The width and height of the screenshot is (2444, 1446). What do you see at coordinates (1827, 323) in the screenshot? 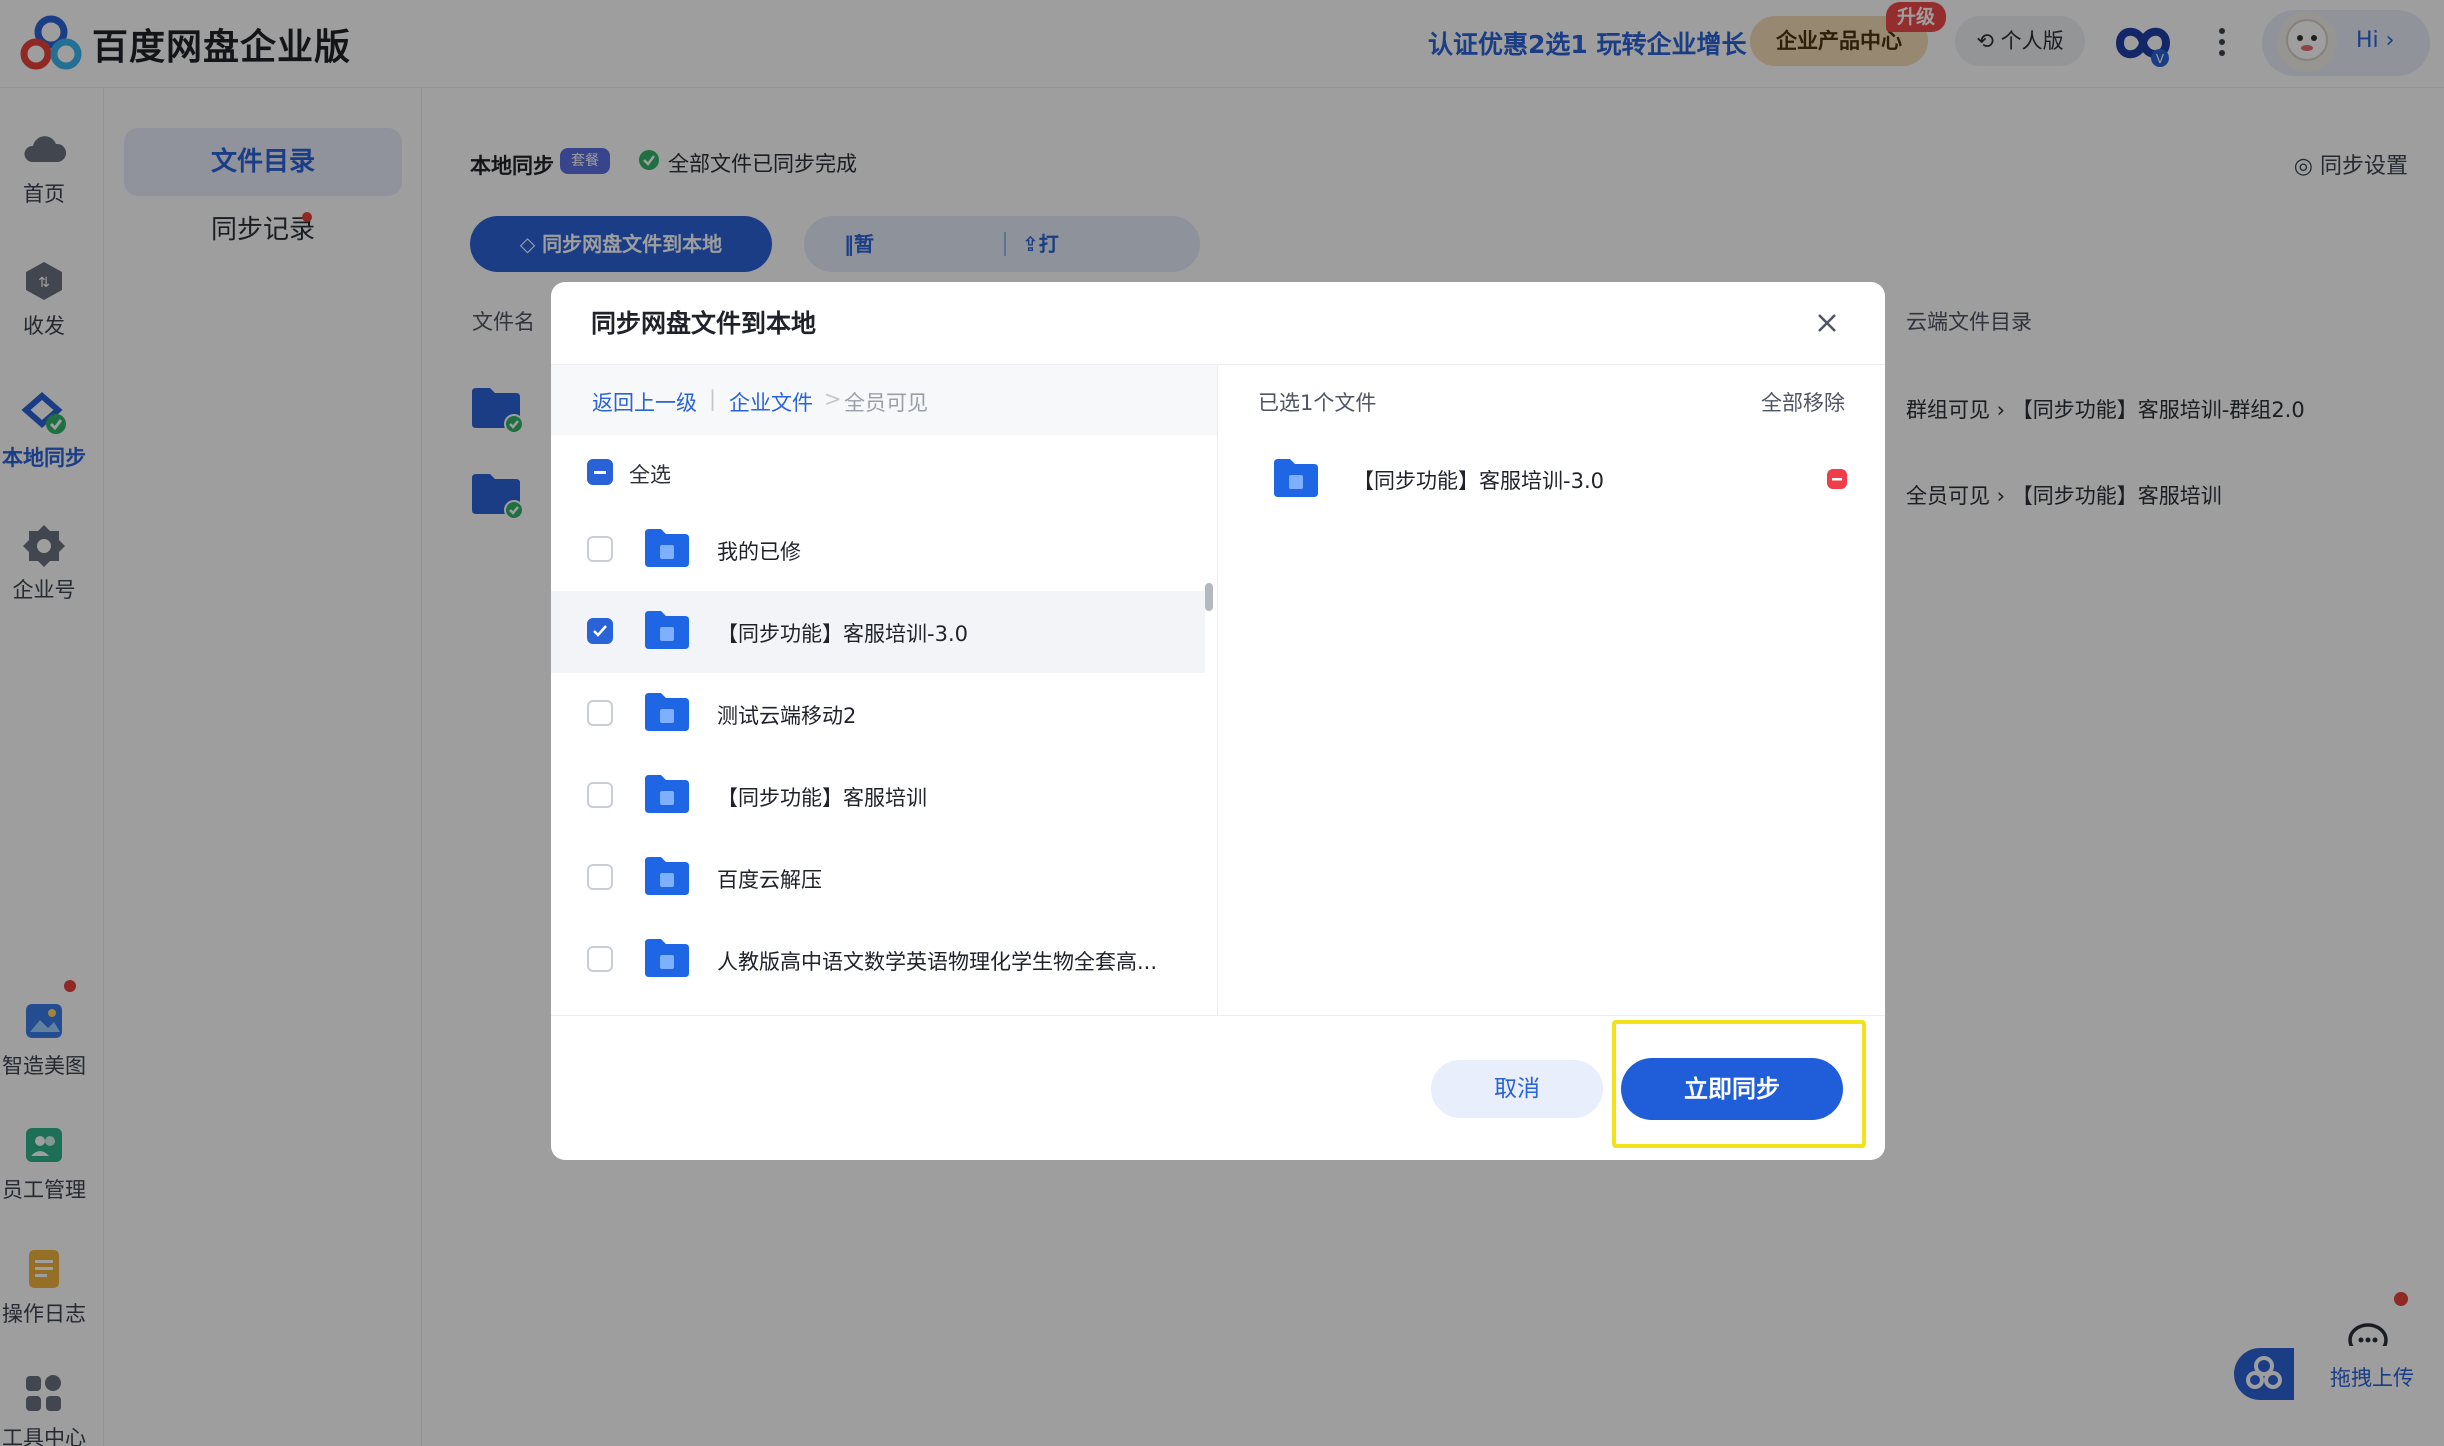
I see `close-icon` at bounding box center [1827, 323].